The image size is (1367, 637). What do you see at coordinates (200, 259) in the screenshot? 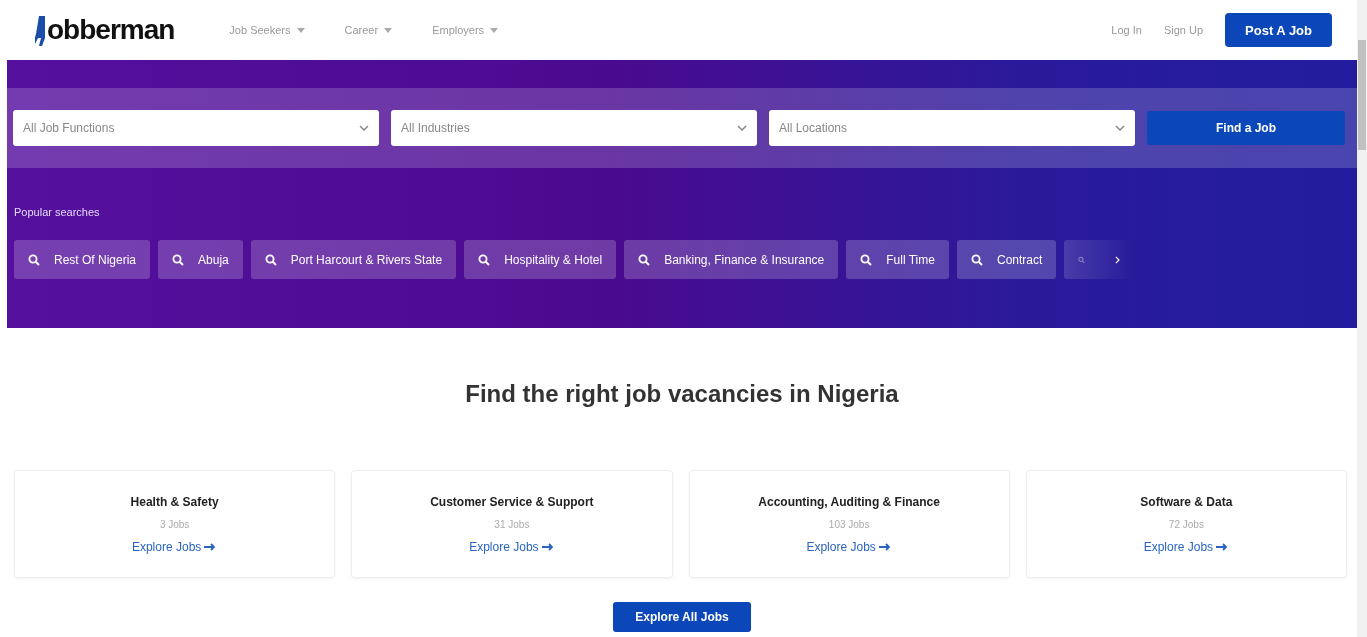
I see `search-chip: Abuja` at bounding box center [200, 259].